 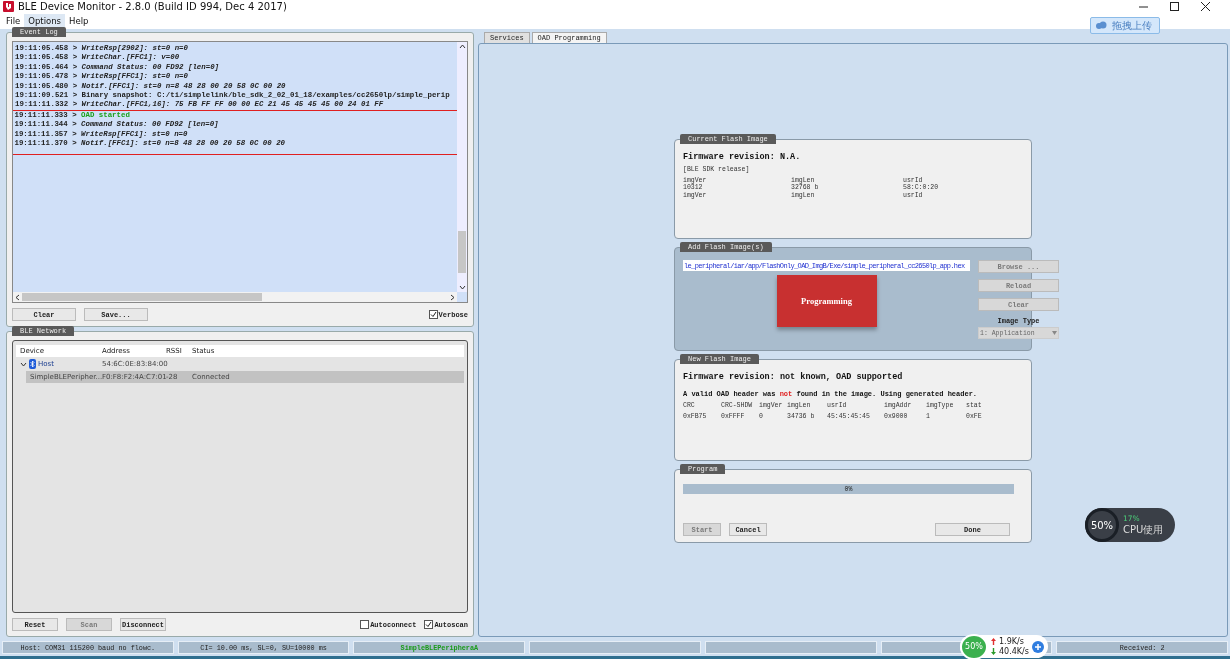 I want to click on upload-speed: 1.9K/s, so click(x=1011, y=641).